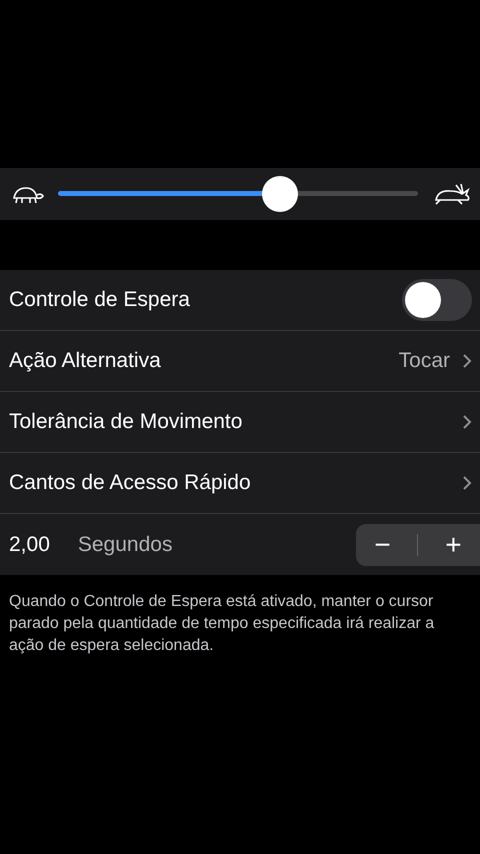 Image resolution: width=480 pixels, height=854 pixels. What do you see at coordinates (382, 544) in the screenshot?
I see `minus-button: −` at bounding box center [382, 544].